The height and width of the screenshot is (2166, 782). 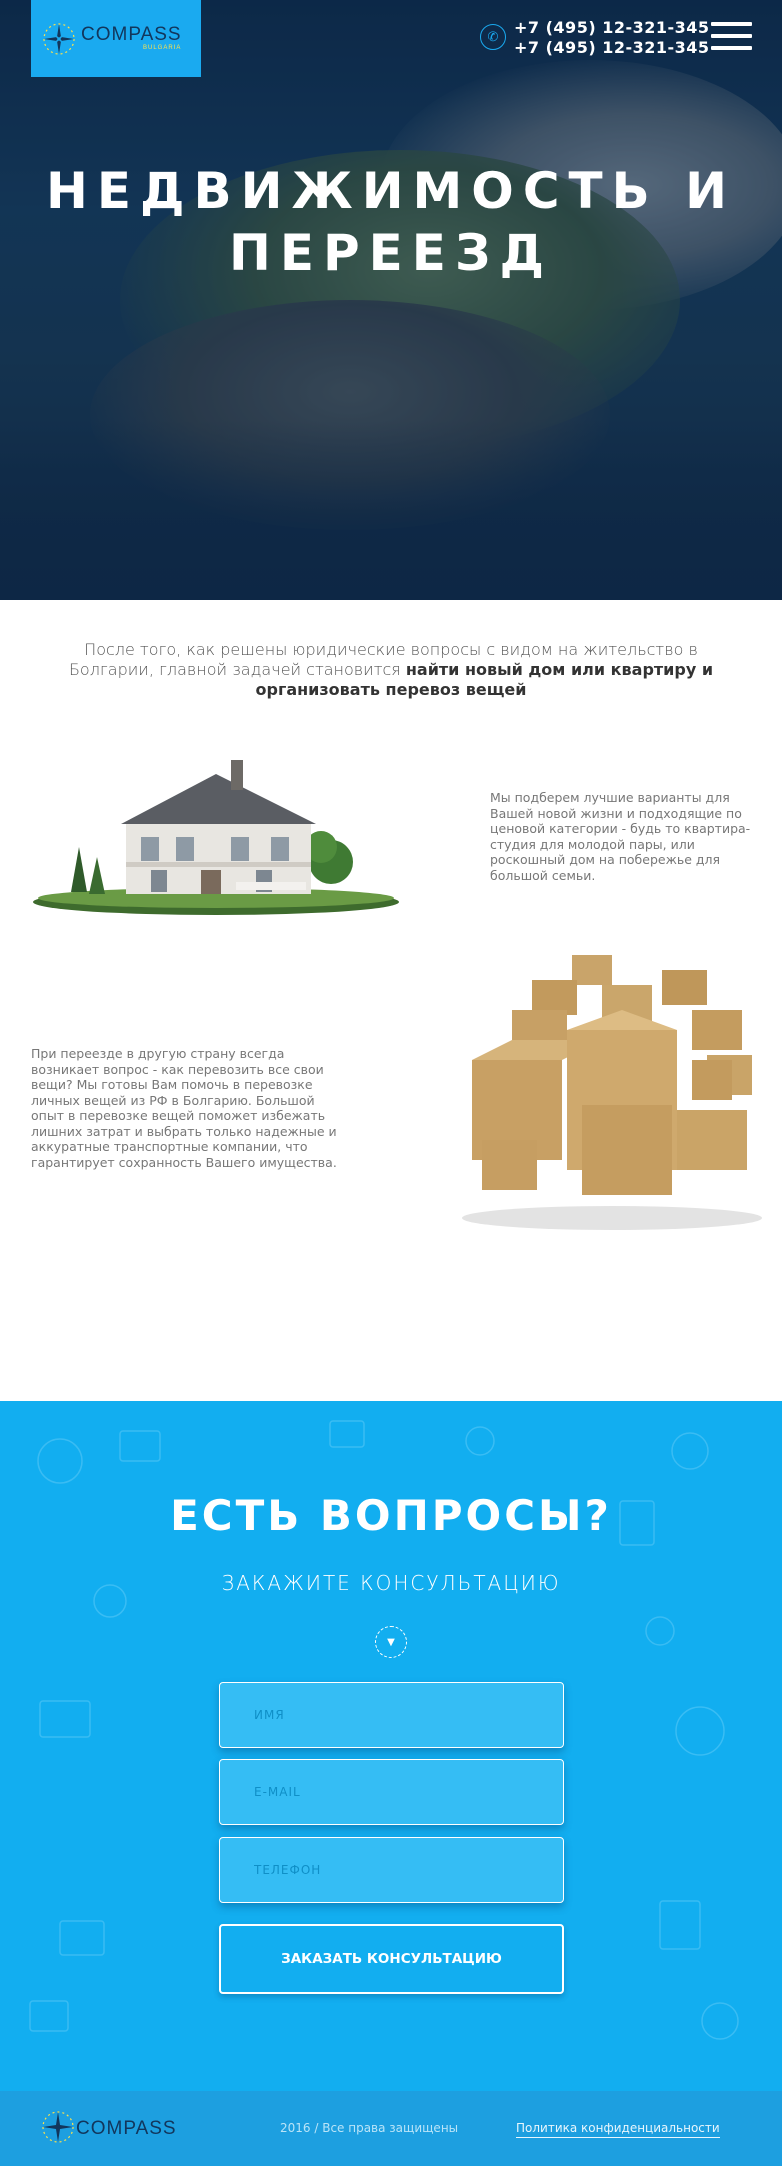 I want to click on logo-name: COMPASS, so click(x=131, y=34).